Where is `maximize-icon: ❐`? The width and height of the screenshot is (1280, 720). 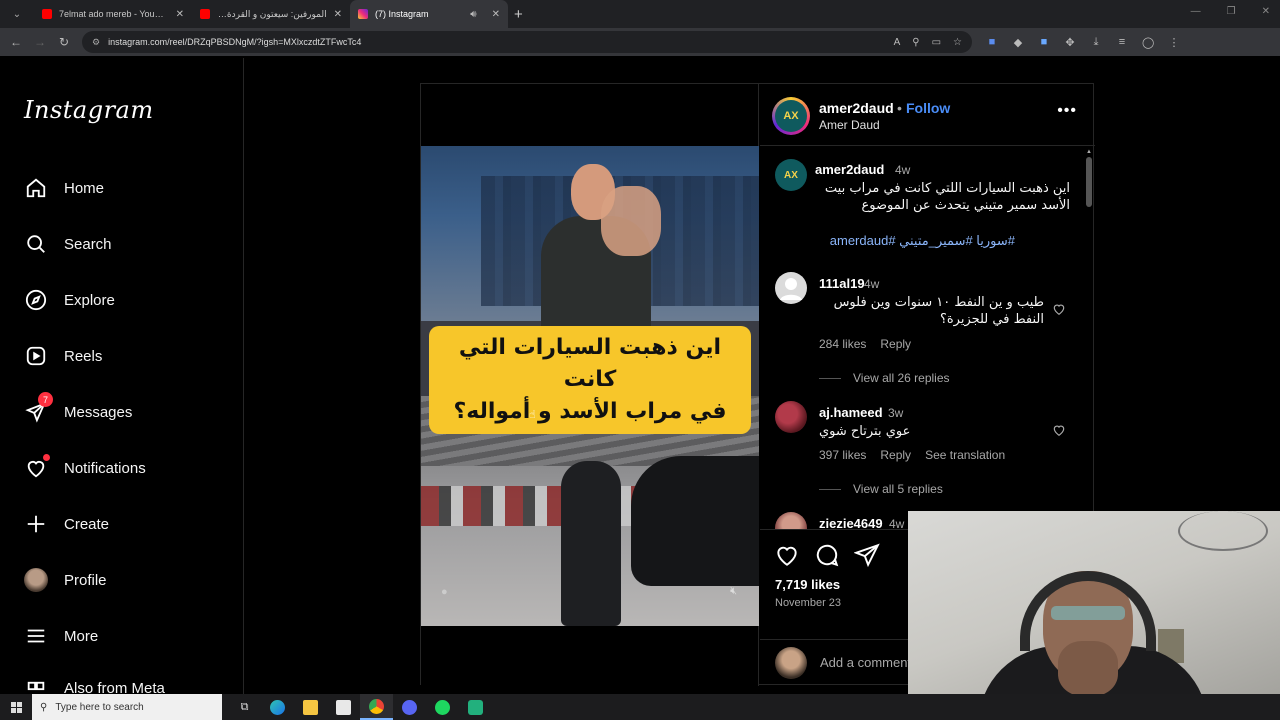 maximize-icon: ❐ is located at coordinates (1231, 11).